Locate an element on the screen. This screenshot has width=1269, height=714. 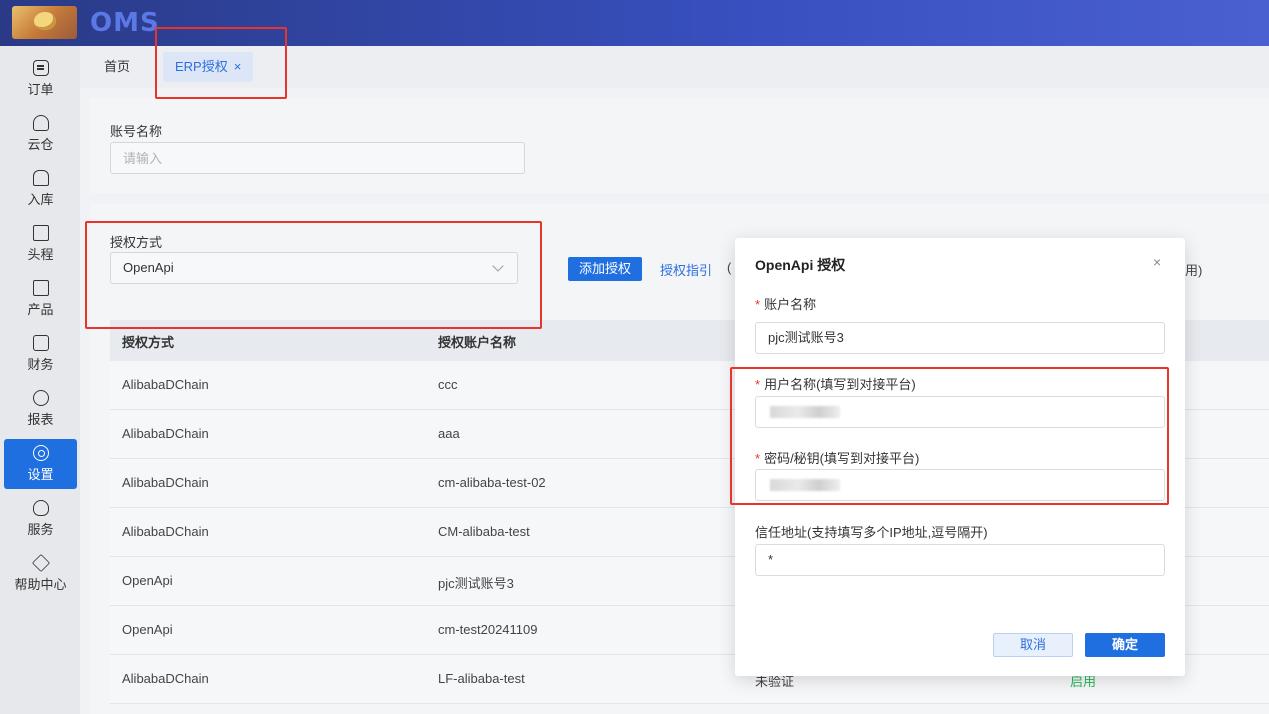
sidebar-item-finance: 财务 is located at coordinates (40, 354).